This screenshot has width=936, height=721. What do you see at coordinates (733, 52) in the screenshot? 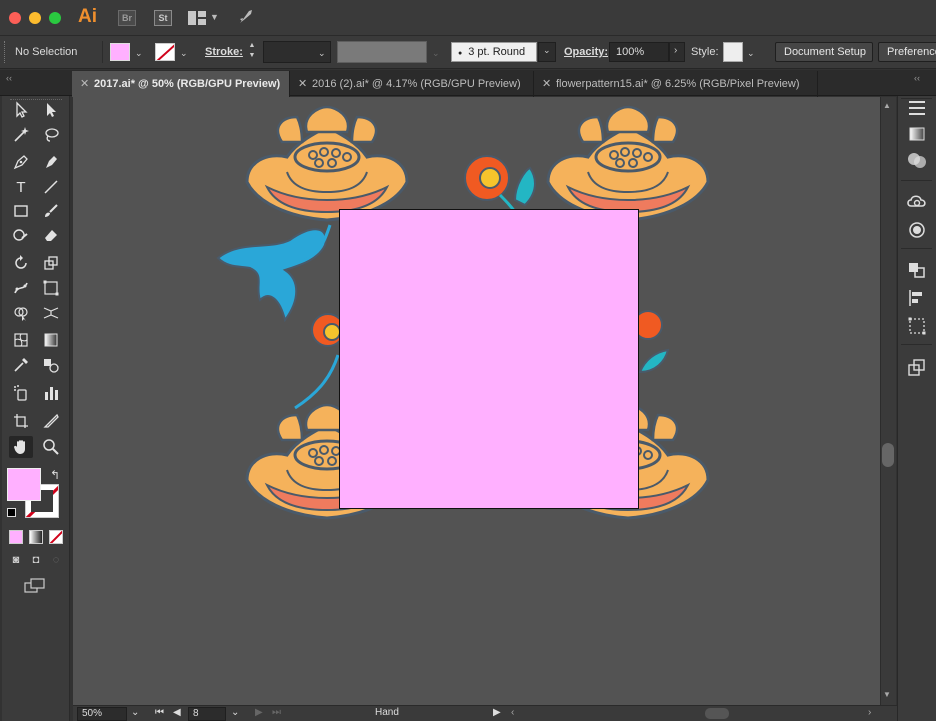
I see `graphic-style-swatch` at bounding box center [733, 52].